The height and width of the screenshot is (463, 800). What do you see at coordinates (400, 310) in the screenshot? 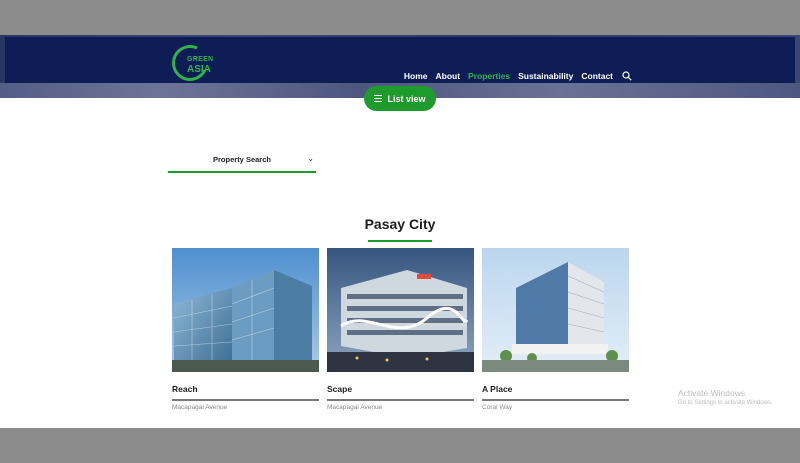
I see `property-image-scape` at bounding box center [400, 310].